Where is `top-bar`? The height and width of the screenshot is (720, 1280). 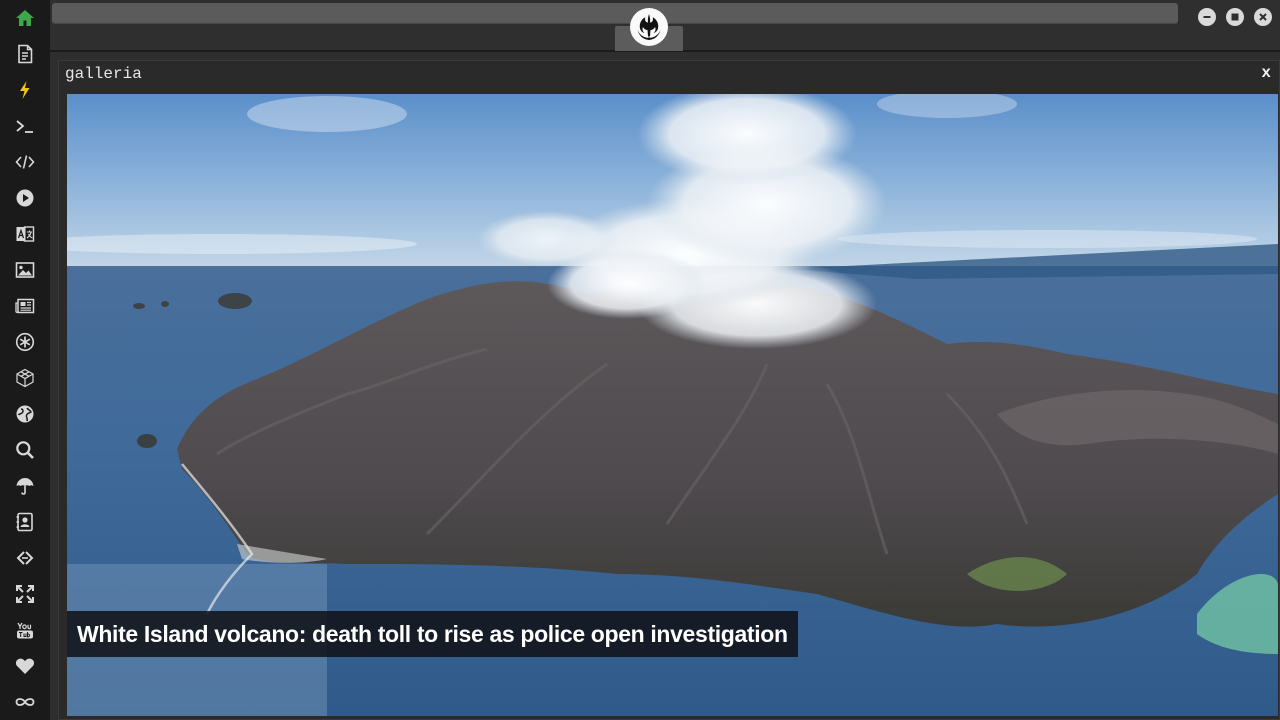
top-bar is located at coordinates (665, 26).